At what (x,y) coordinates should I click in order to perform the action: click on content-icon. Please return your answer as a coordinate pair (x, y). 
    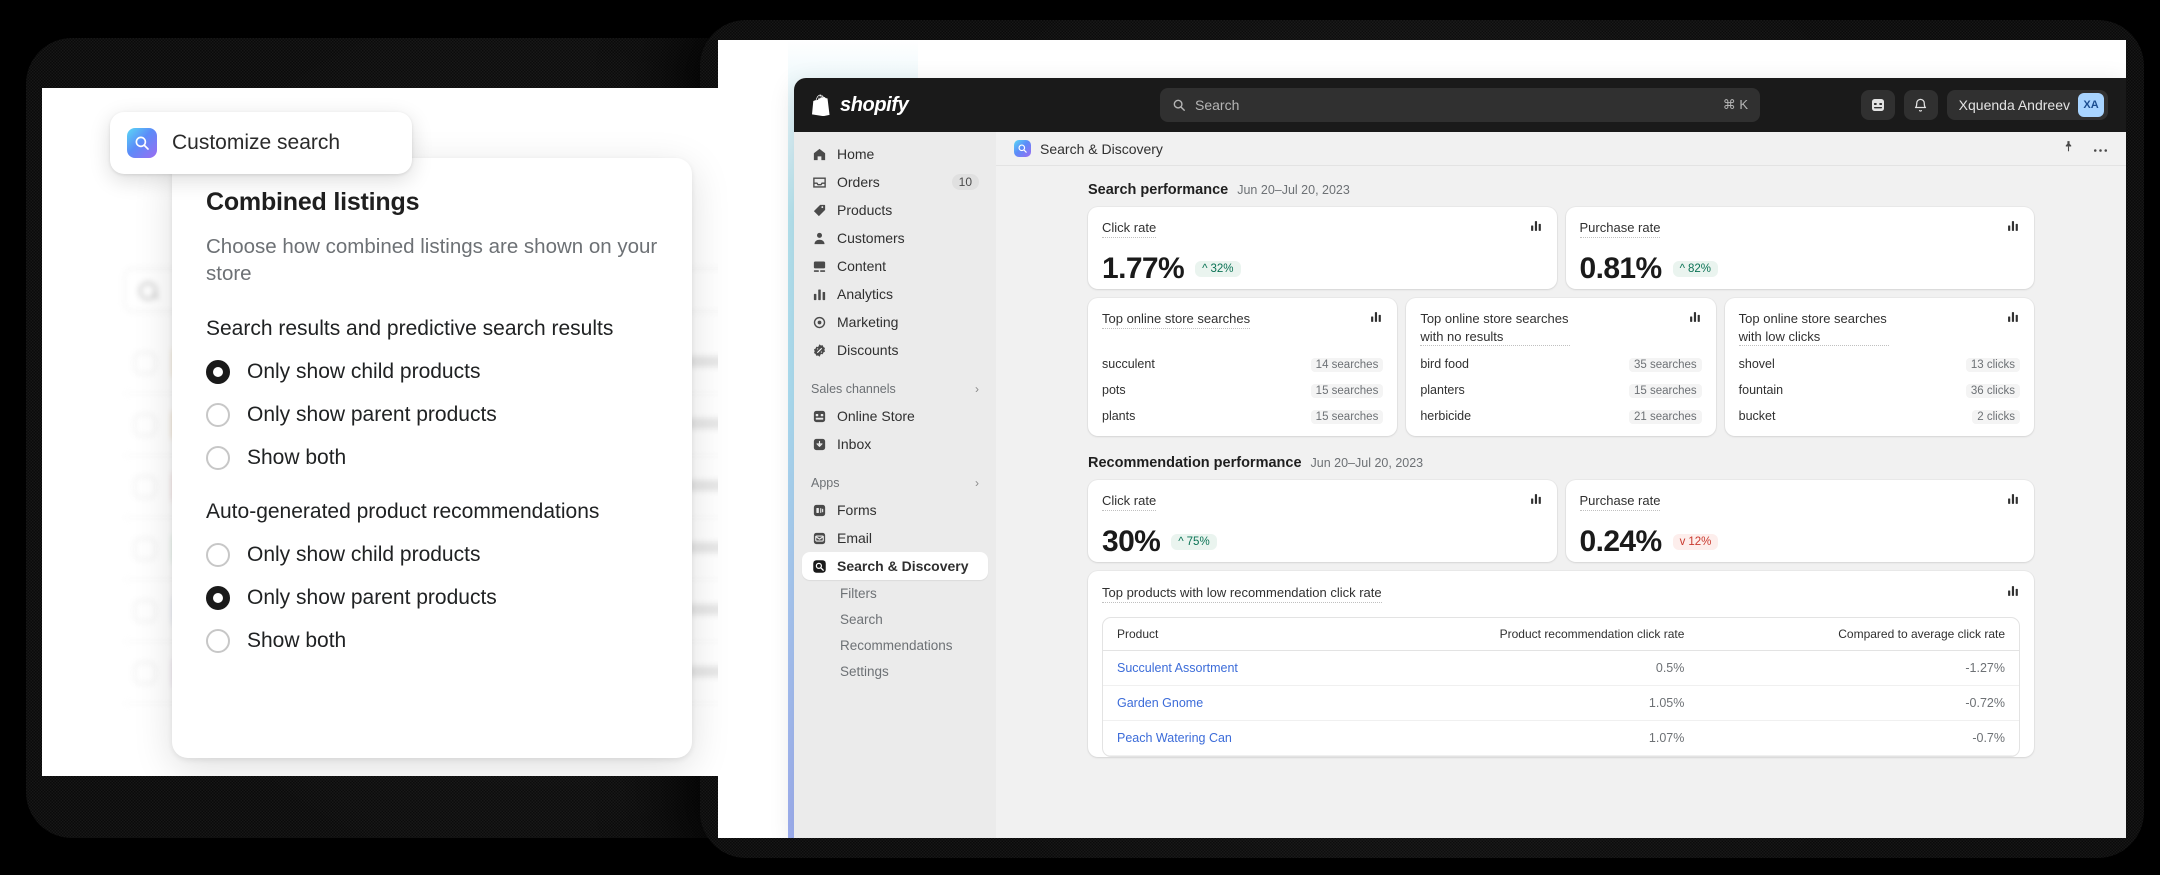
    Looking at the image, I should click on (819, 266).